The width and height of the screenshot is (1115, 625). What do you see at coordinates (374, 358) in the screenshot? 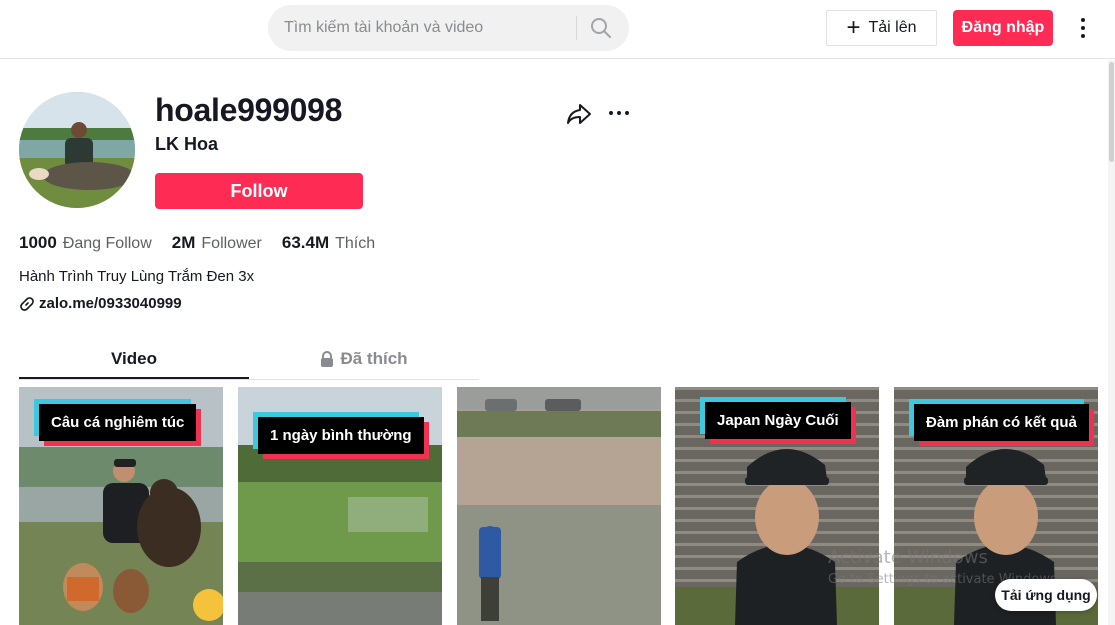
I see `tab-liked-label: Đã thích` at bounding box center [374, 358].